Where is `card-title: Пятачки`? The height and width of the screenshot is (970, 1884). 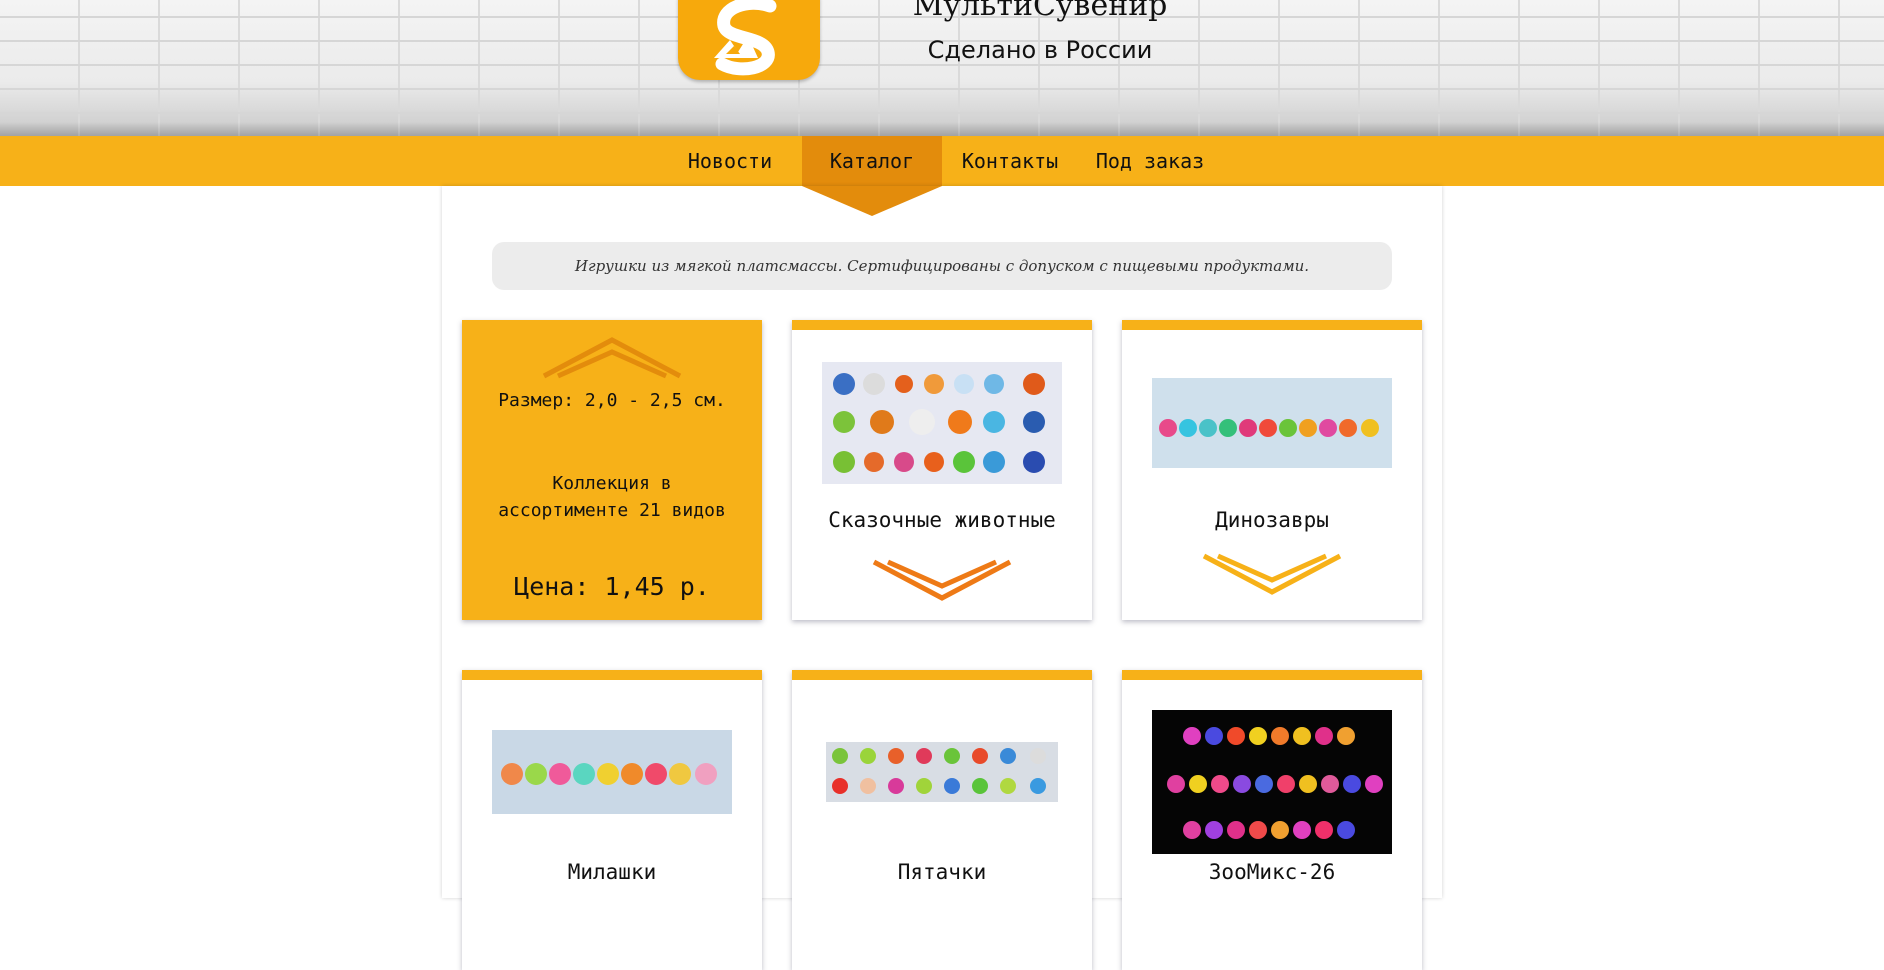 card-title: Пятачки is located at coordinates (942, 872).